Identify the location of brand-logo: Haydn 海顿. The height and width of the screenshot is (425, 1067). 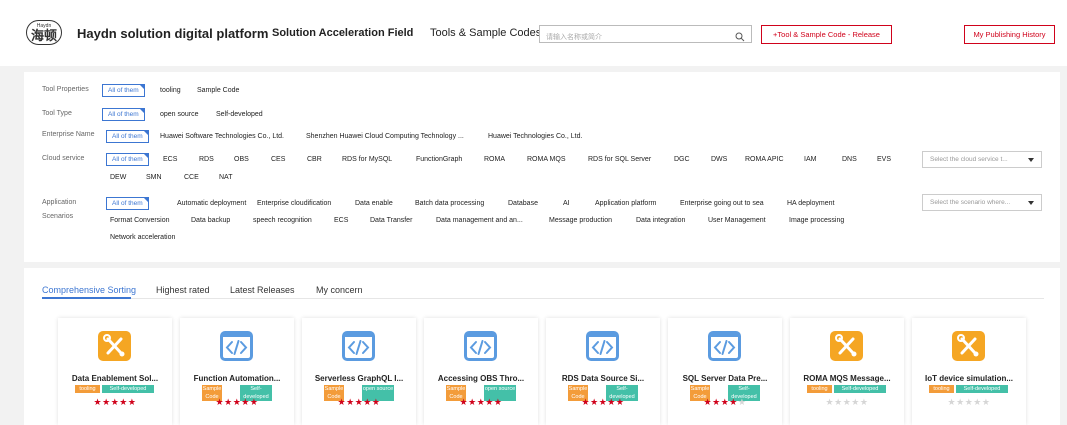
(44, 32).